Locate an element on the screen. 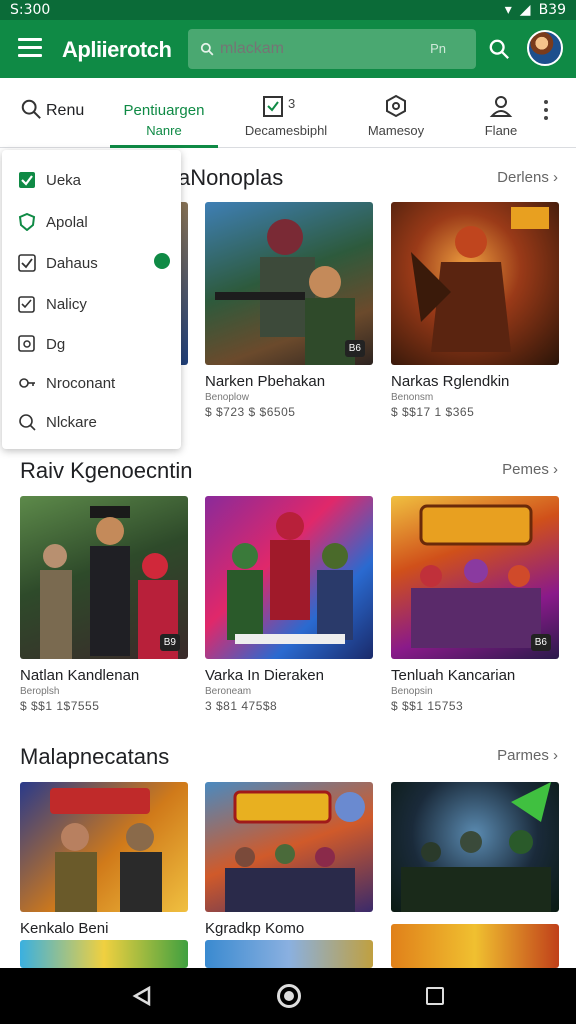 The image size is (576, 1024). menu-item: Nroconant is located at coordinates (66, 383).